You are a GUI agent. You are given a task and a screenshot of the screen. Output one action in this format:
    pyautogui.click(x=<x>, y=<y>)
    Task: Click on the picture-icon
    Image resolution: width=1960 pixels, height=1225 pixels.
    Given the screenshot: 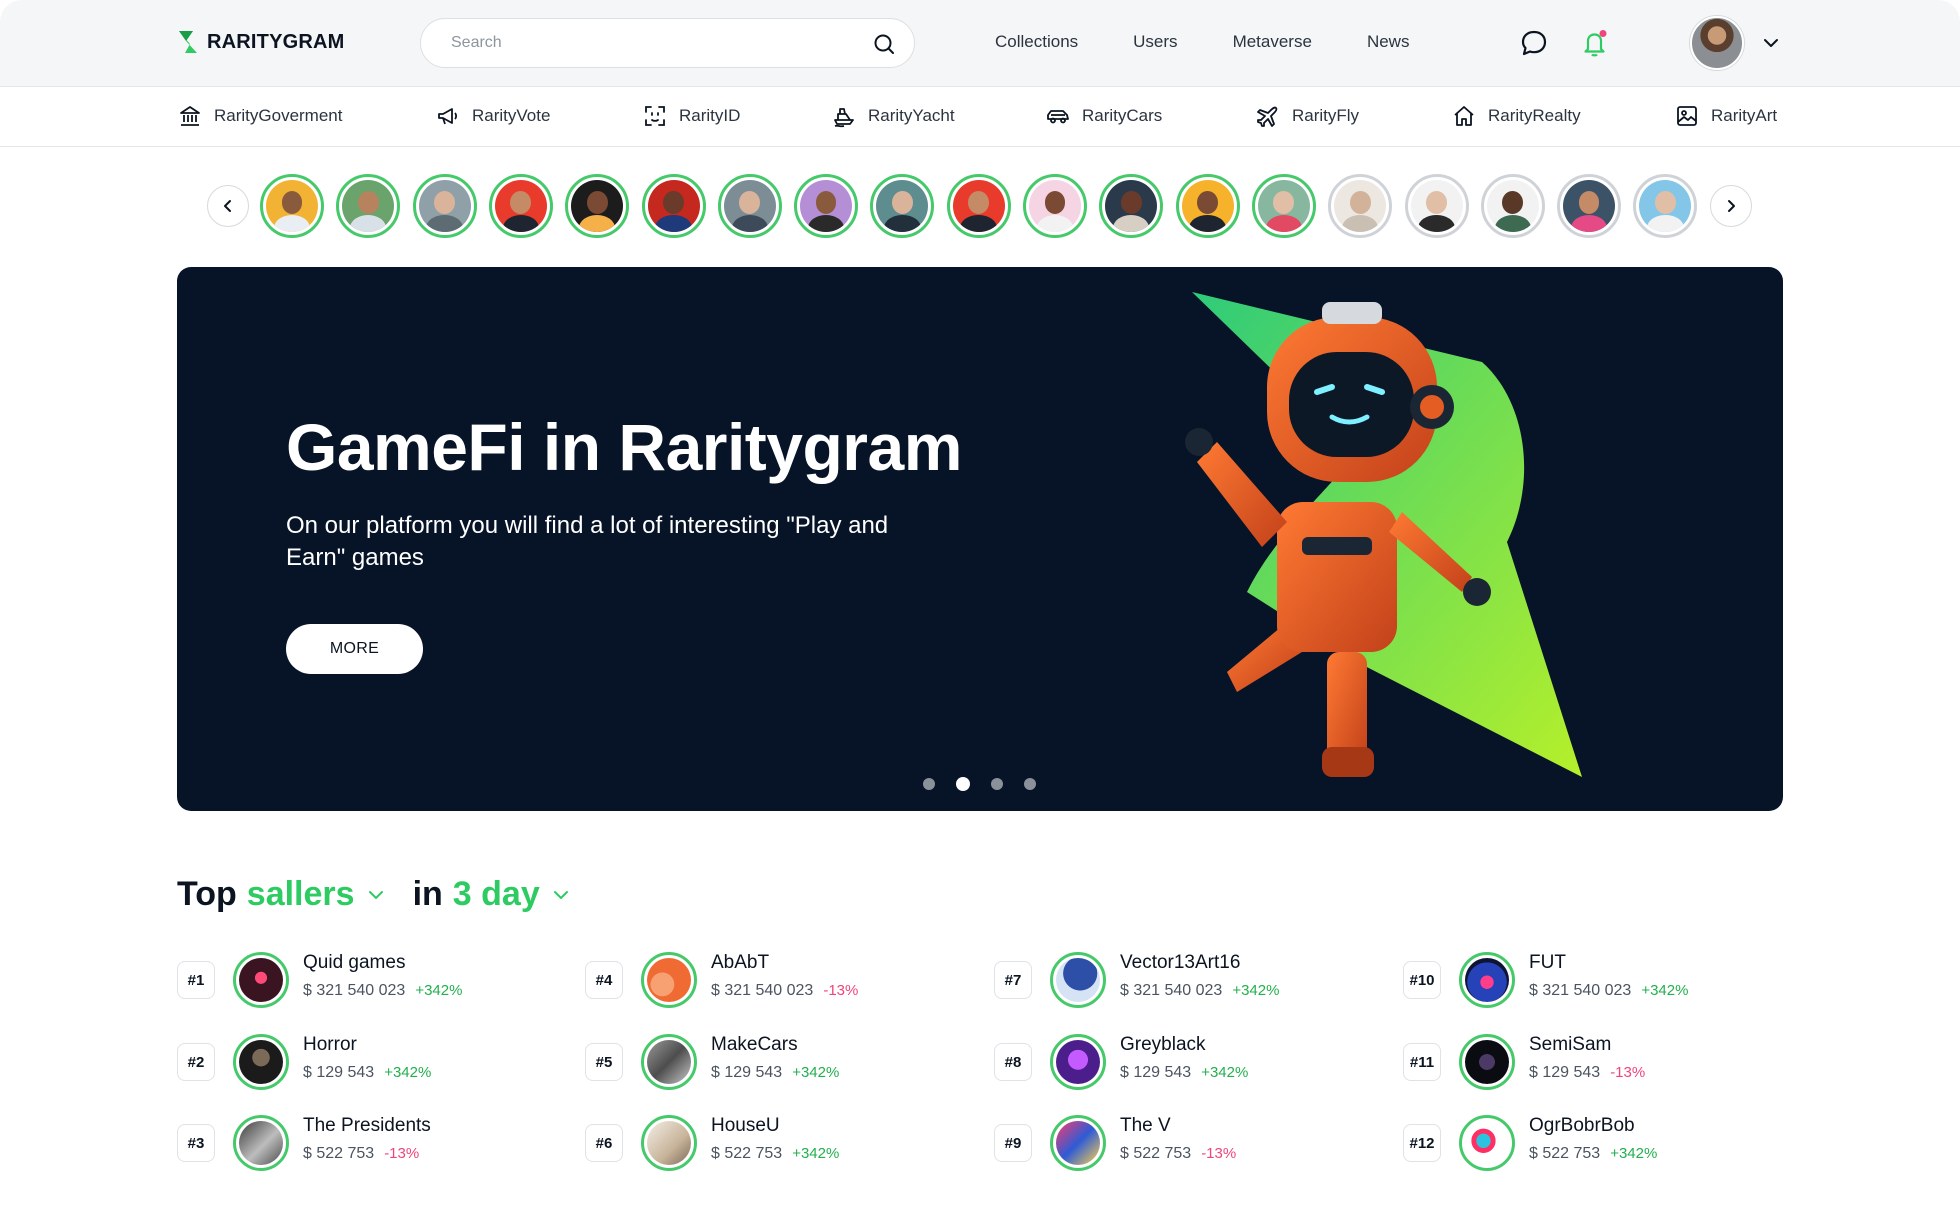 What is the action you would take?
    pyautogui.click(x=1687, y=116)
    